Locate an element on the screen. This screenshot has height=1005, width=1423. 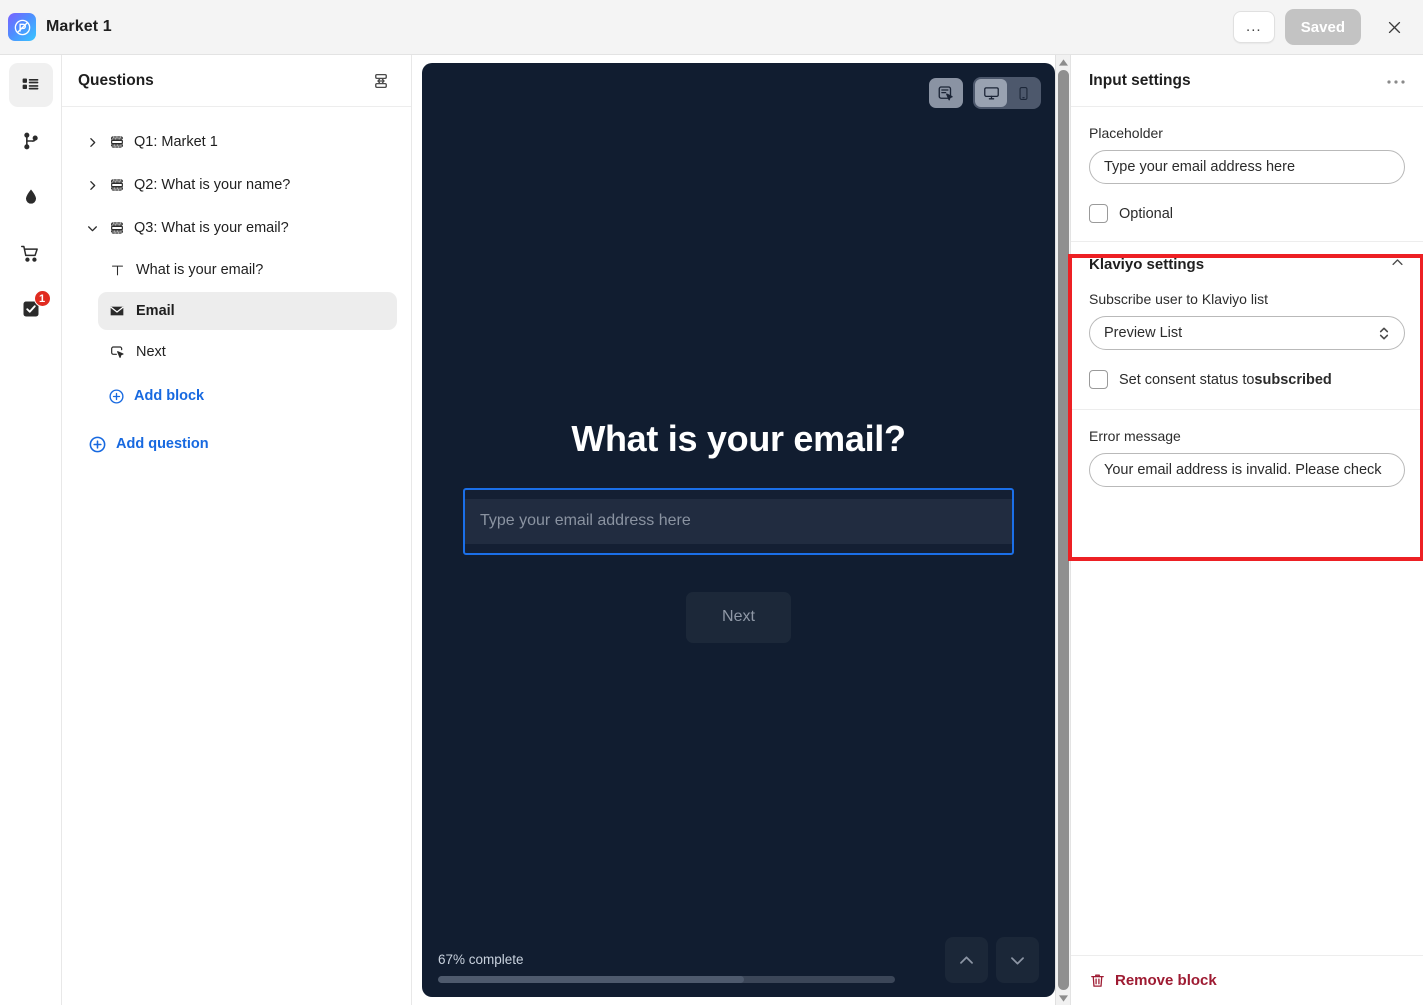
question-label: Q1: Market 1 is located at coordinates (176, 142).